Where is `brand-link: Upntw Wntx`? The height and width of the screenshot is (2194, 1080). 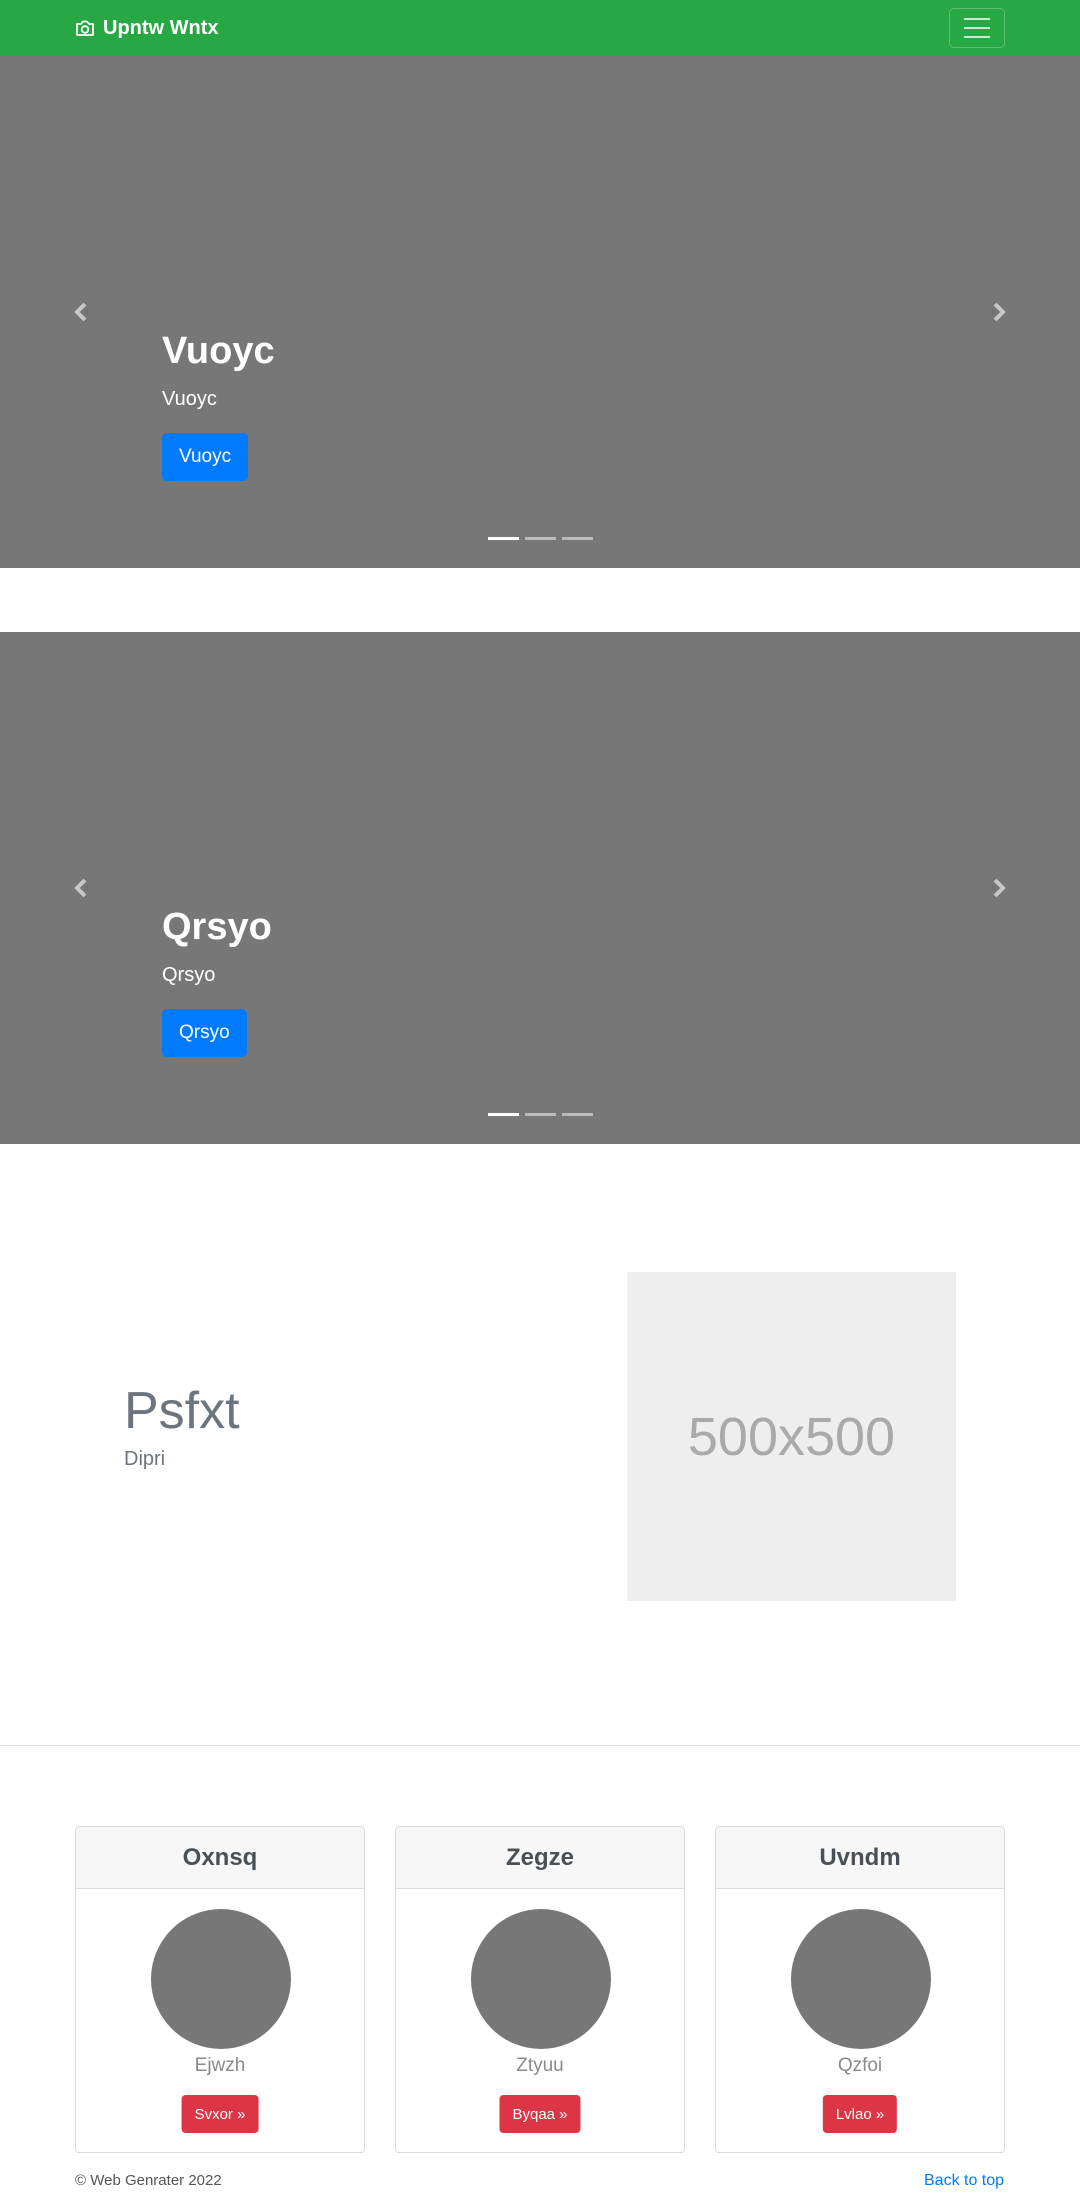 brand-link: Upntw Wntx is located at coordinates (147, 28).